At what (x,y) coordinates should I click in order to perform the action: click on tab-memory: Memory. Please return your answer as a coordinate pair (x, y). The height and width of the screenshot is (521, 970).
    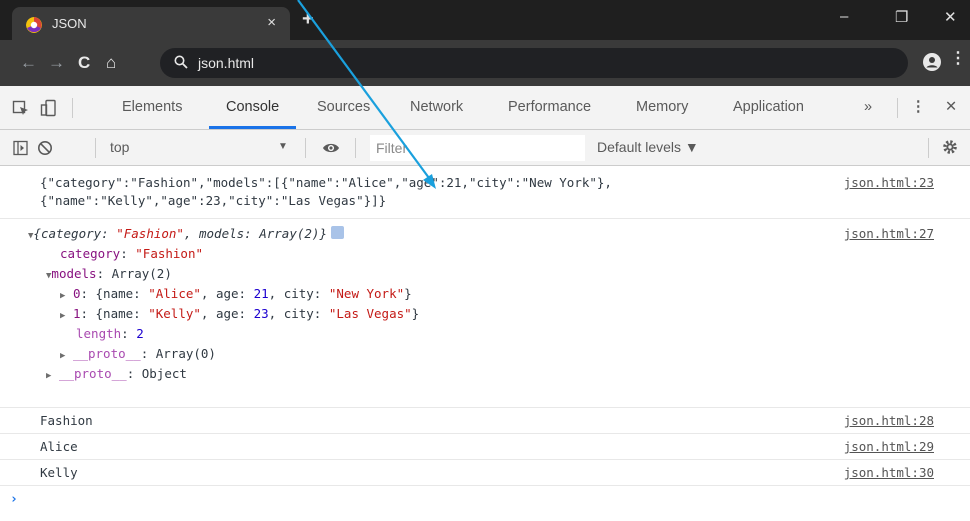
    Looking at the image, I should click on (662, 107).